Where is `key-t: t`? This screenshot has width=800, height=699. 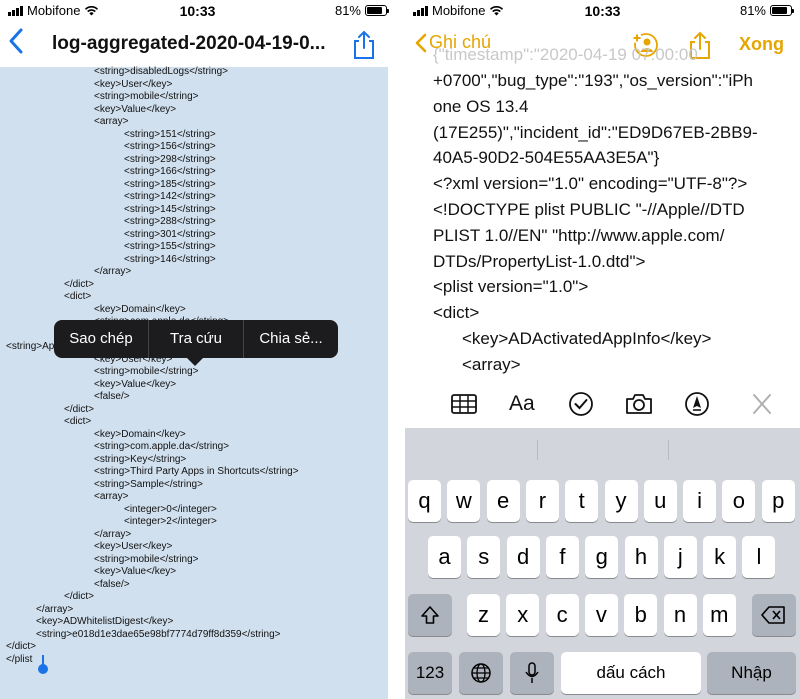
key-t: t is located at coordinates (582, 501).